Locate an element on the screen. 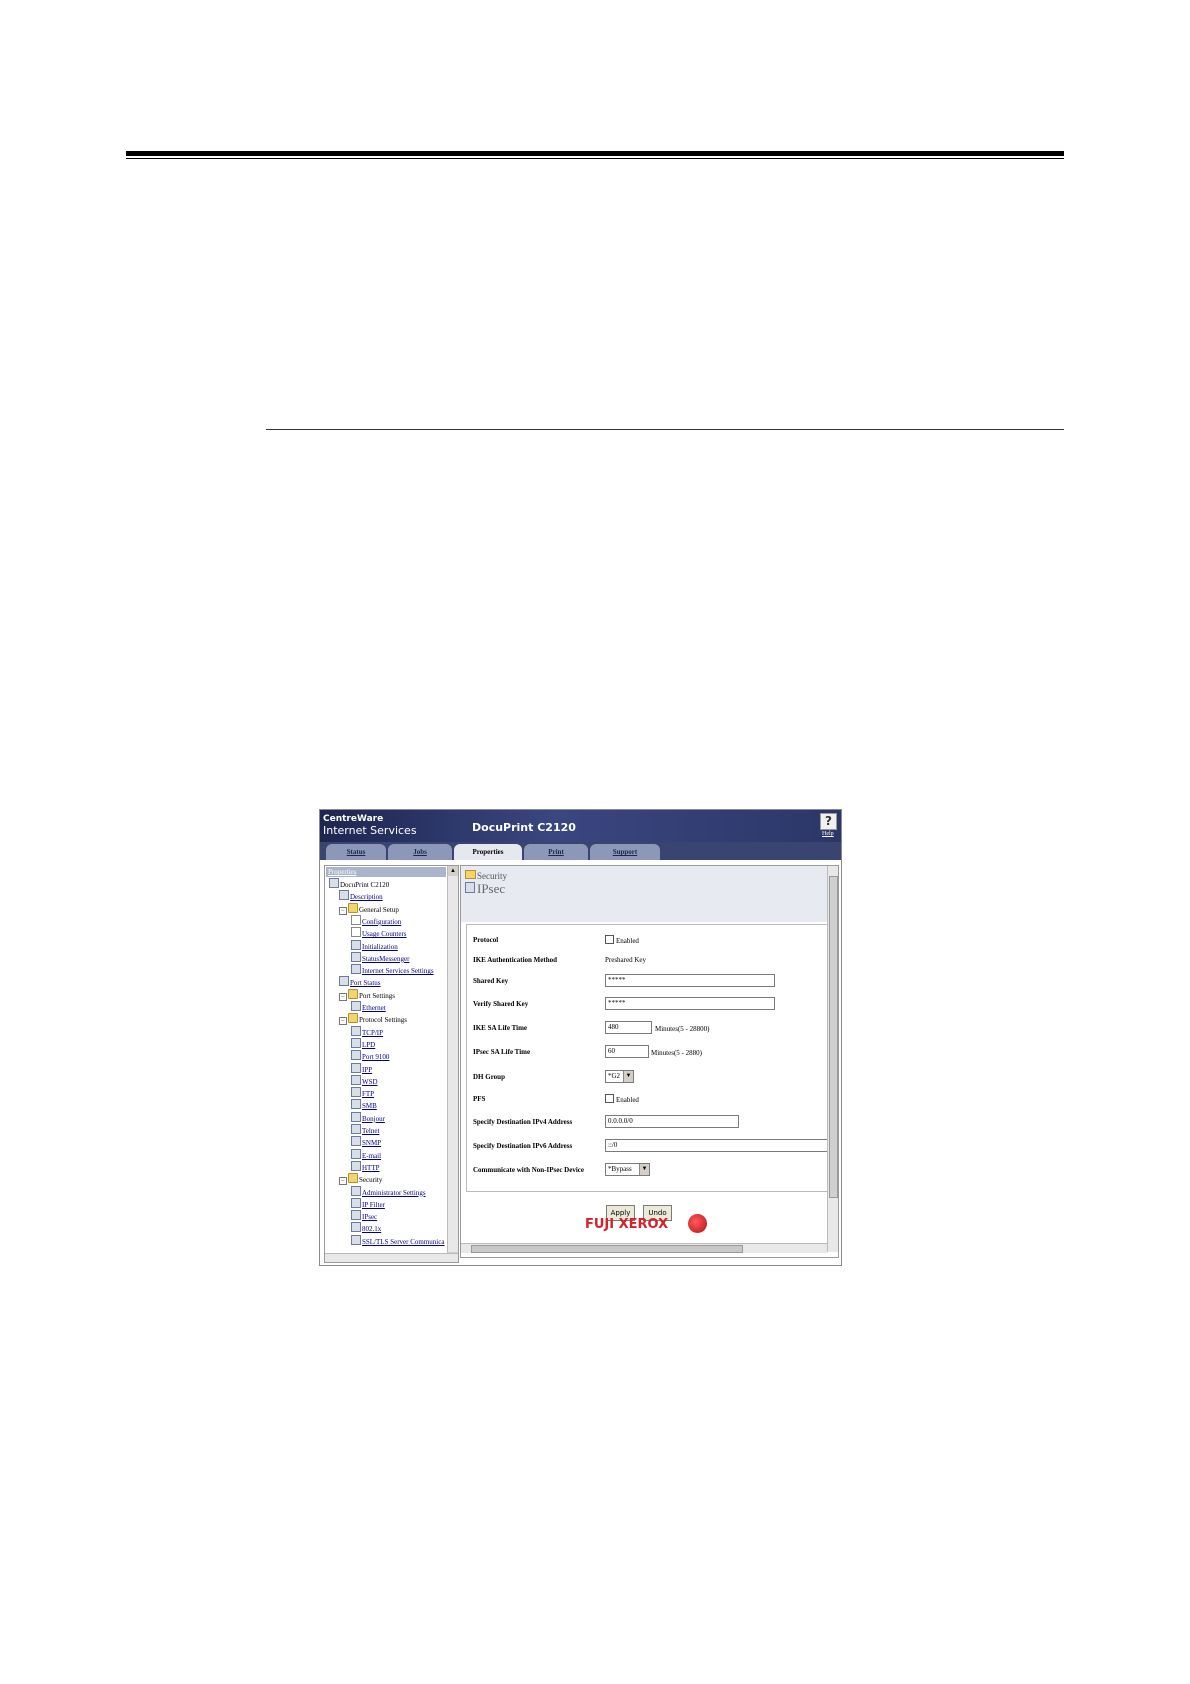  tree-item: Telnet is located at coordinates (365, 1129).